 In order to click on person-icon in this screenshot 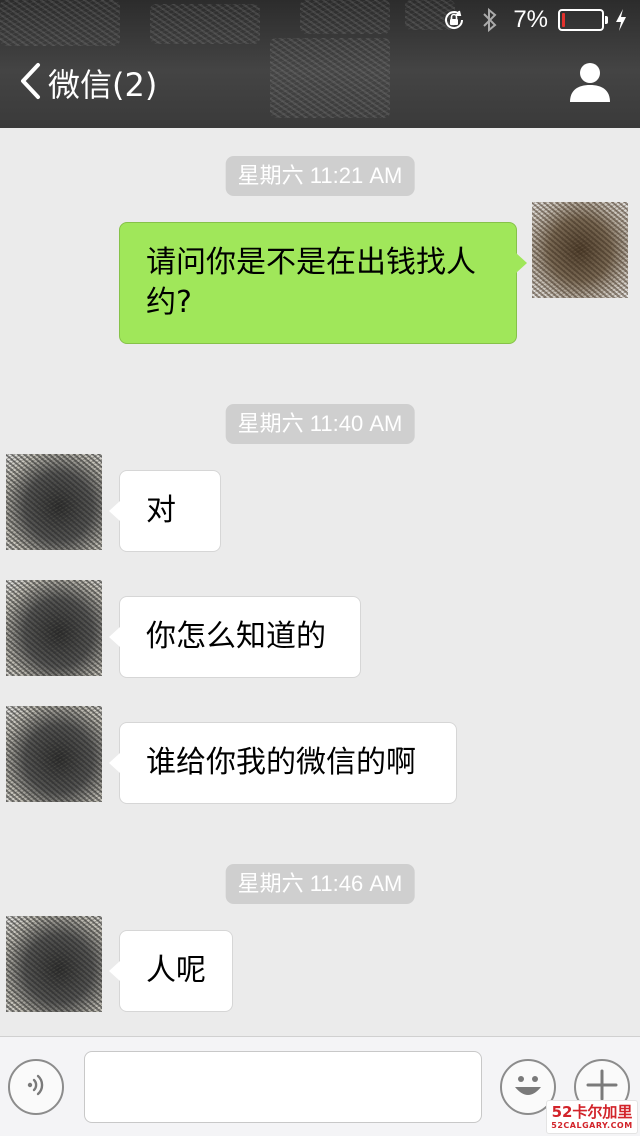, I will do `click(590, 85)`.